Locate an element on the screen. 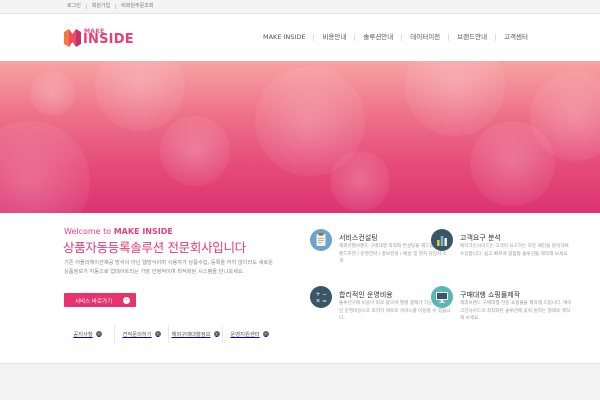 The width and height of the screenshot is (600, 400). quick-link-label: 공지사항 is located at coordinates (83, 335).